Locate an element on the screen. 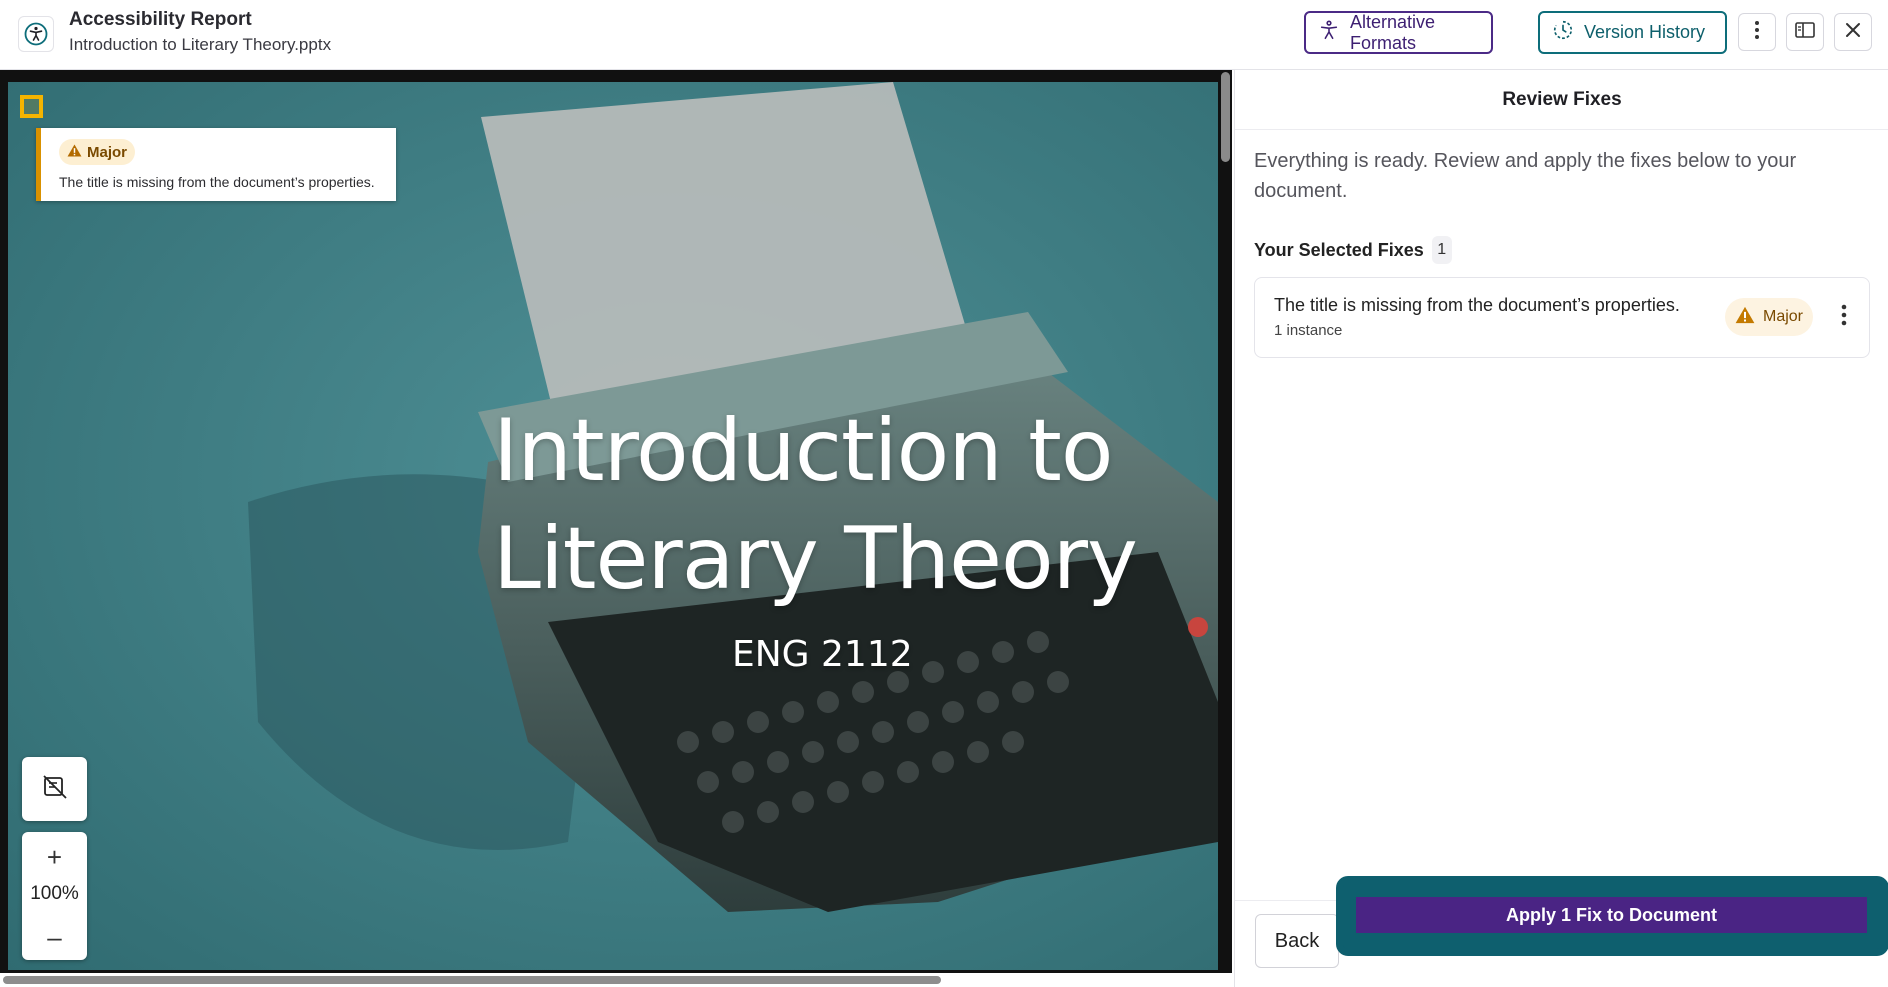 The image size is (1888, 987). alternative-formats-button: Alternative Formats is located at coordinates (1398, 32).